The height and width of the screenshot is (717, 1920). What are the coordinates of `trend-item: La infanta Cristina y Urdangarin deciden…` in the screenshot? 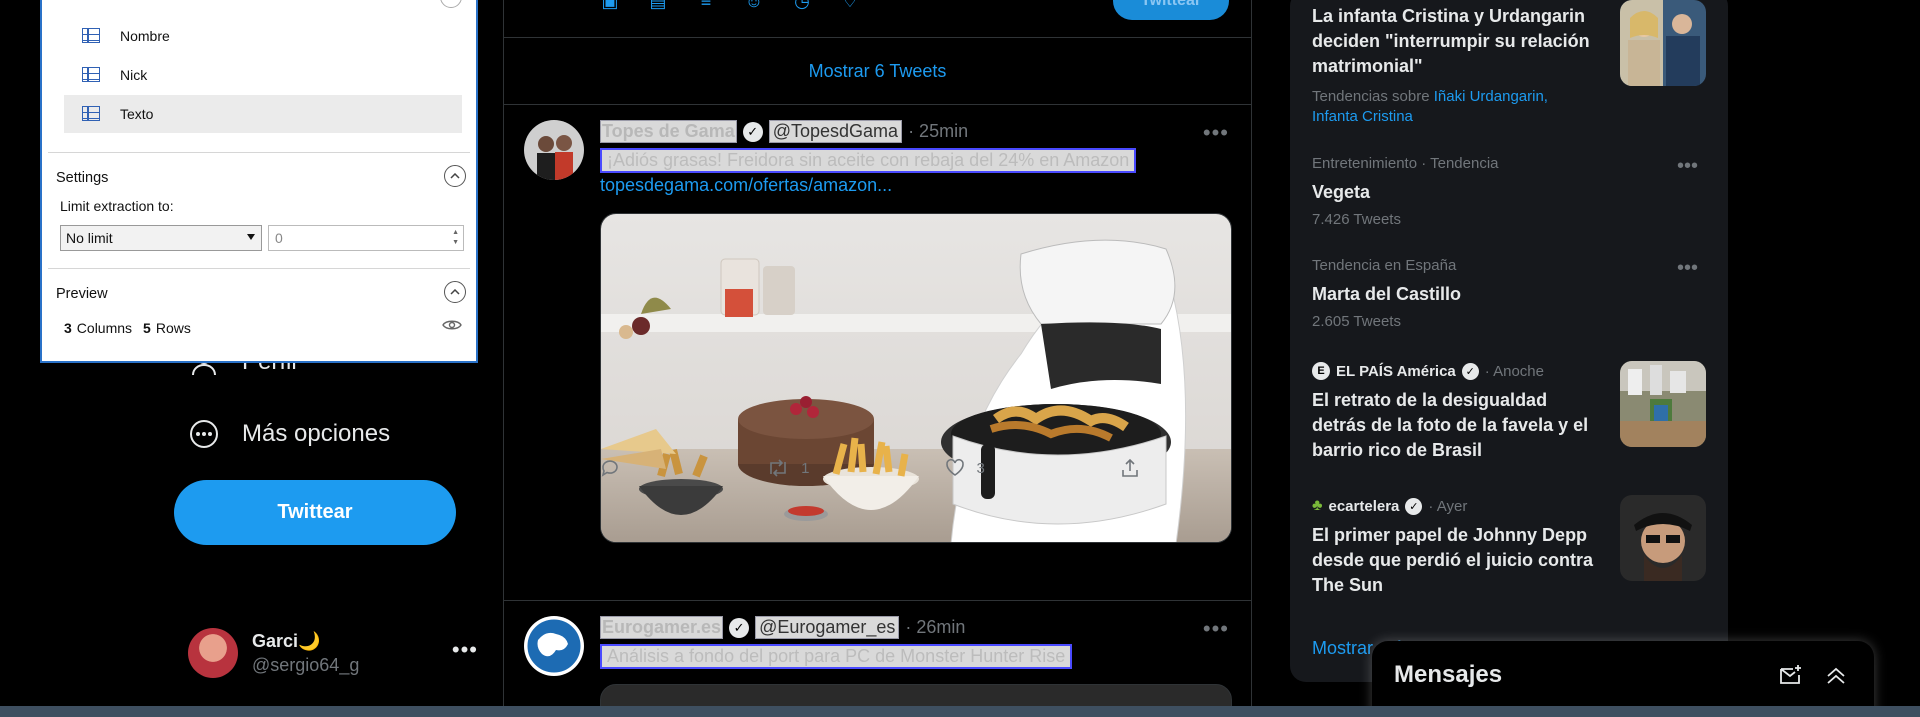 It's located at (1455, 65).